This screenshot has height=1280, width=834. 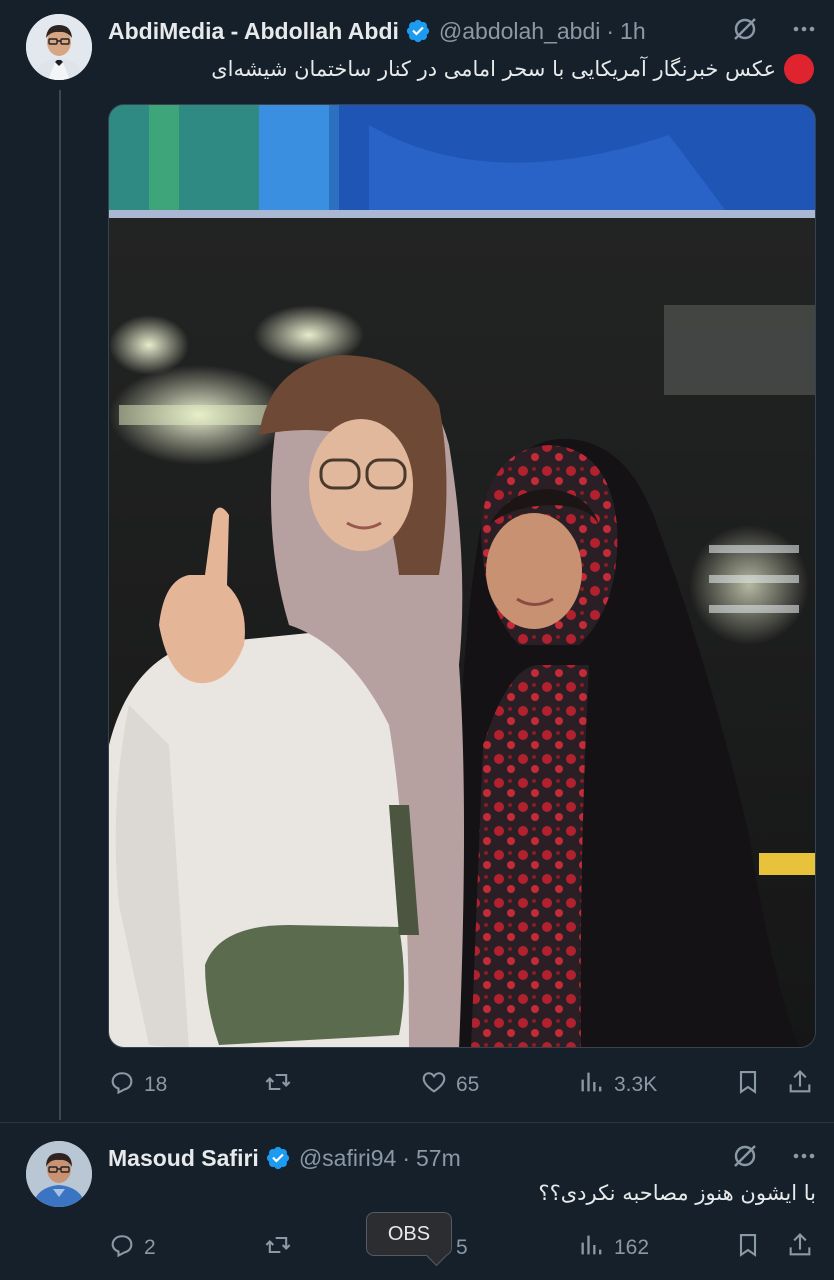 I want to click on views-count: 162, so click(x=632, y=1247).